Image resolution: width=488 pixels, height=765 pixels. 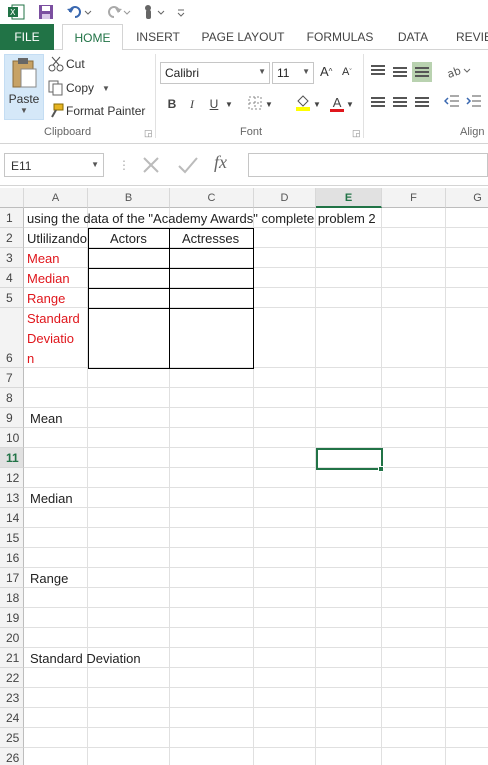 I want to click on tab-data: DATA, so click(x=413, y=37).